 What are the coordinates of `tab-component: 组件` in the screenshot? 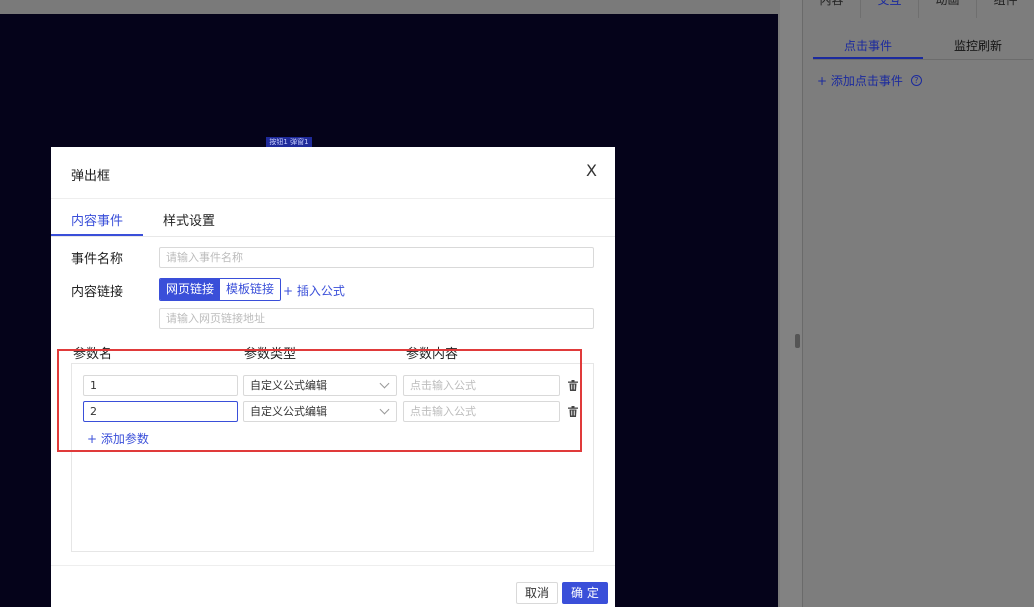 It's located at (1005, 9).